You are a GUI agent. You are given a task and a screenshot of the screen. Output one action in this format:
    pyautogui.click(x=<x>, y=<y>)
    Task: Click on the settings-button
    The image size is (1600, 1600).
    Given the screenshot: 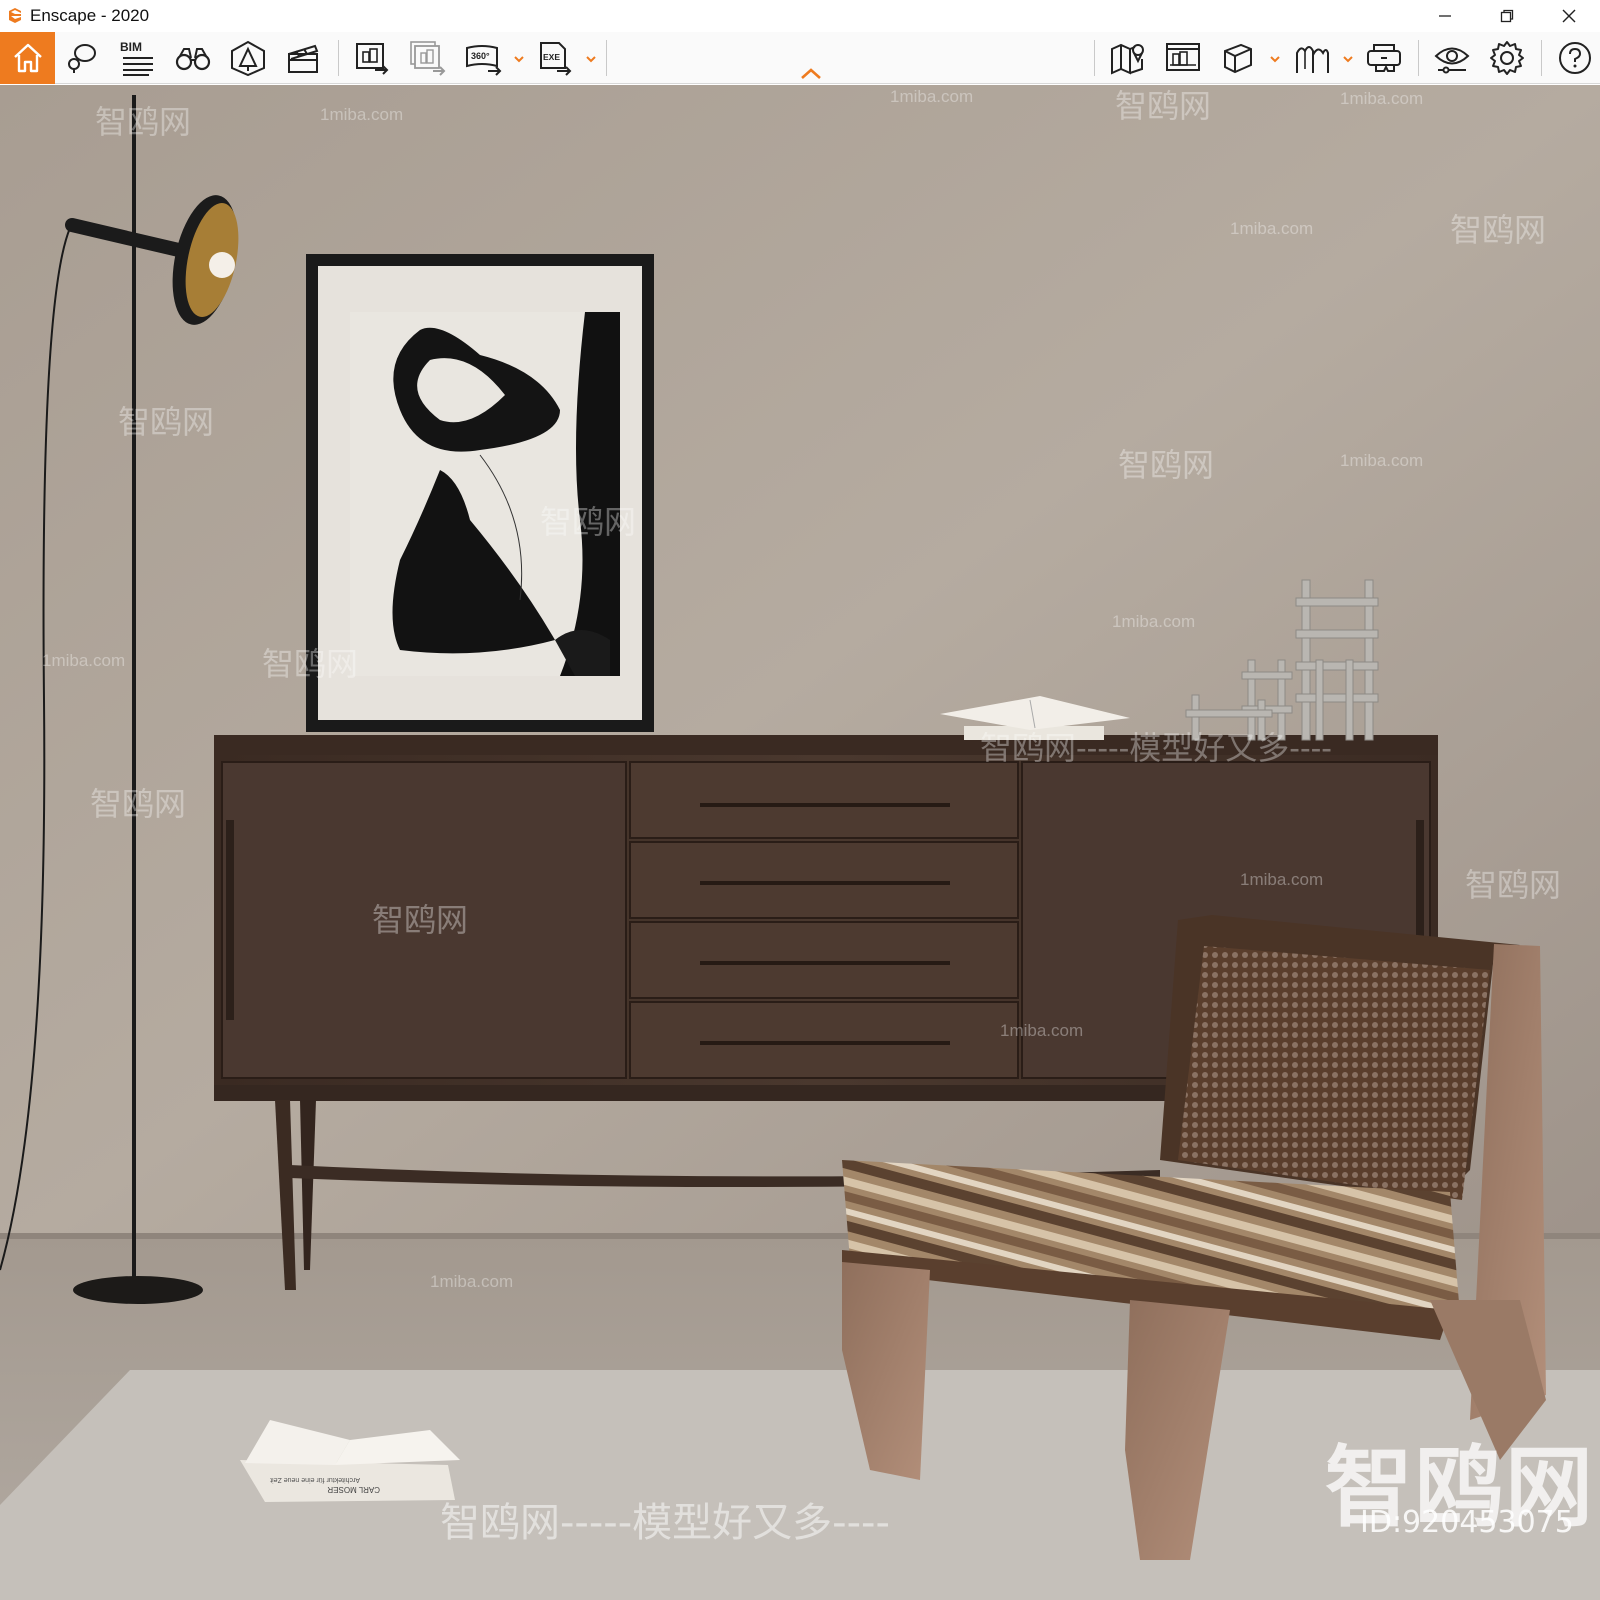 What is the action you would take?
    pyautogui.click(x=1507, y=58)
    